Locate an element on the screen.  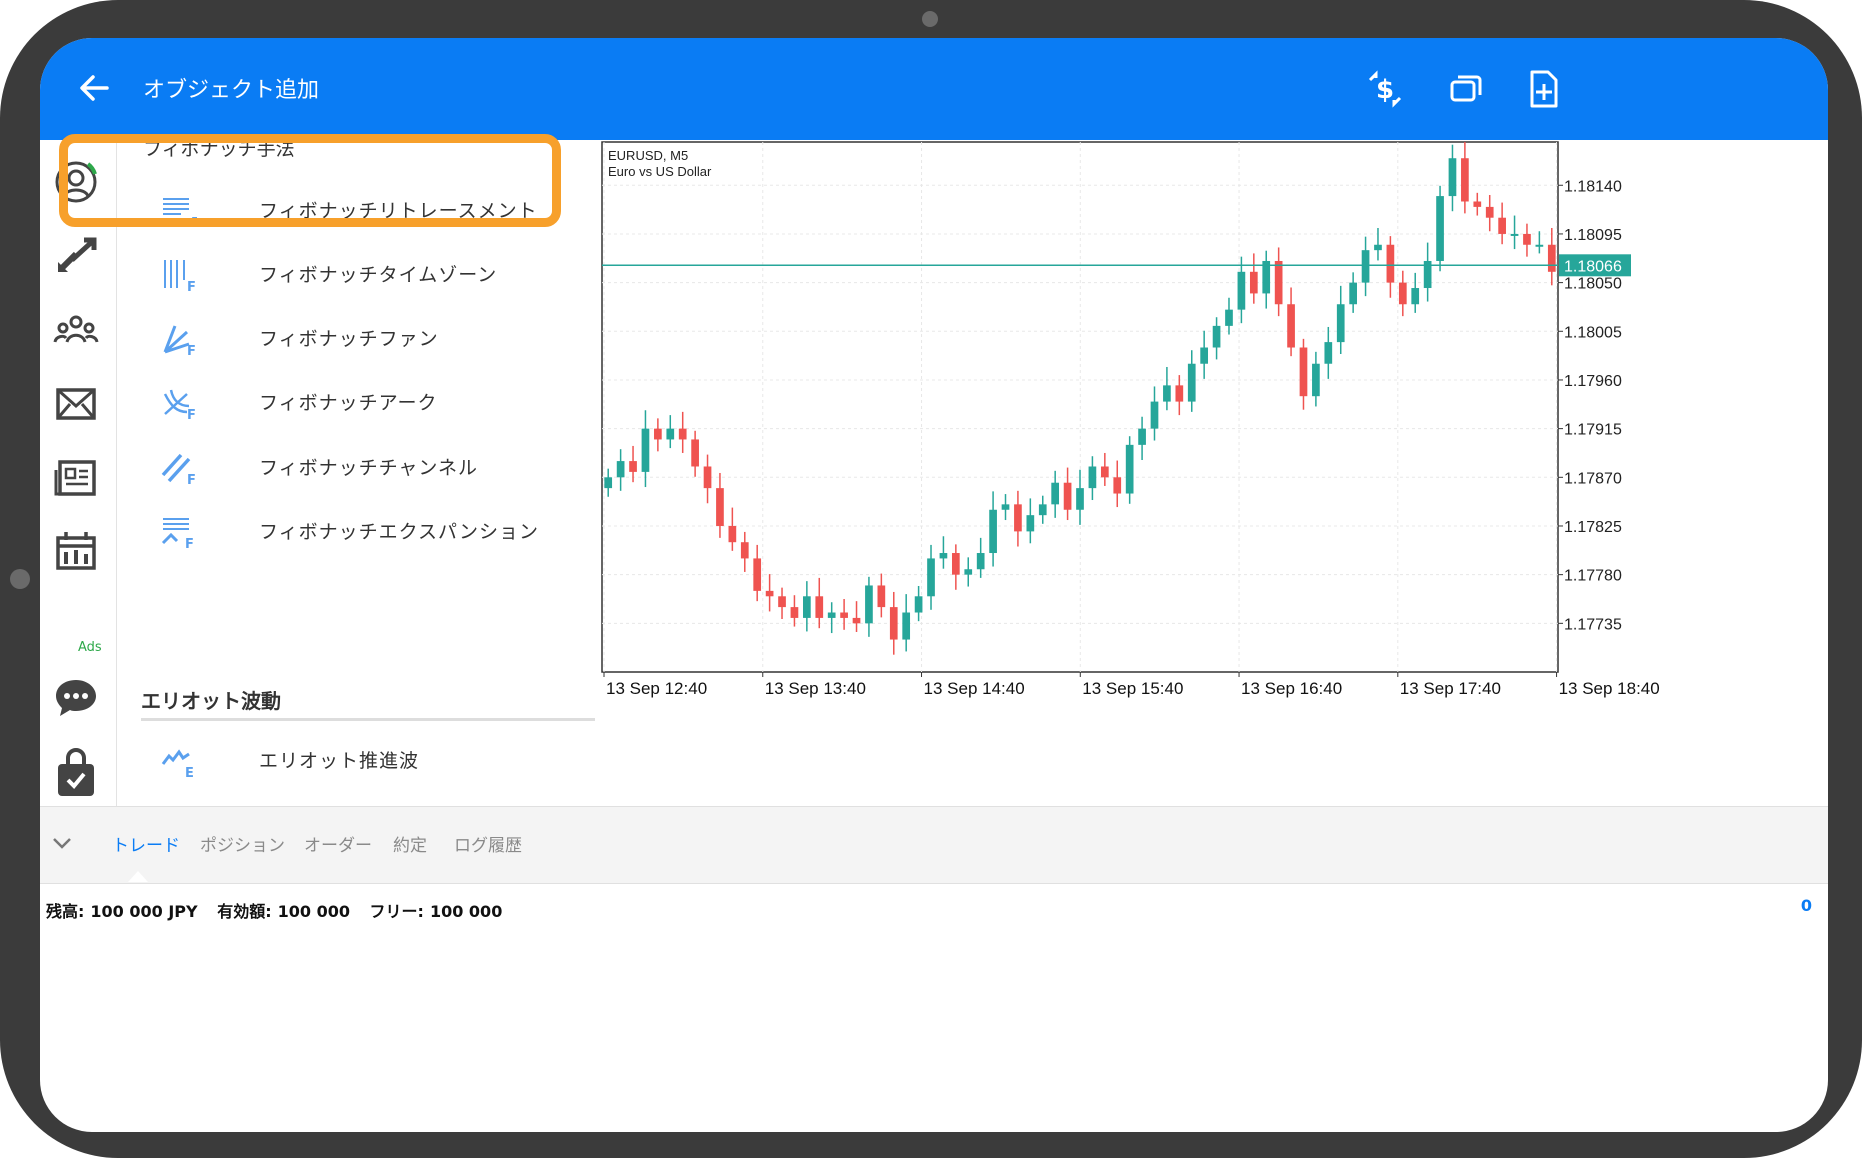
section-title-elliott: エリオット波動 is located at coordinates (211, 701).